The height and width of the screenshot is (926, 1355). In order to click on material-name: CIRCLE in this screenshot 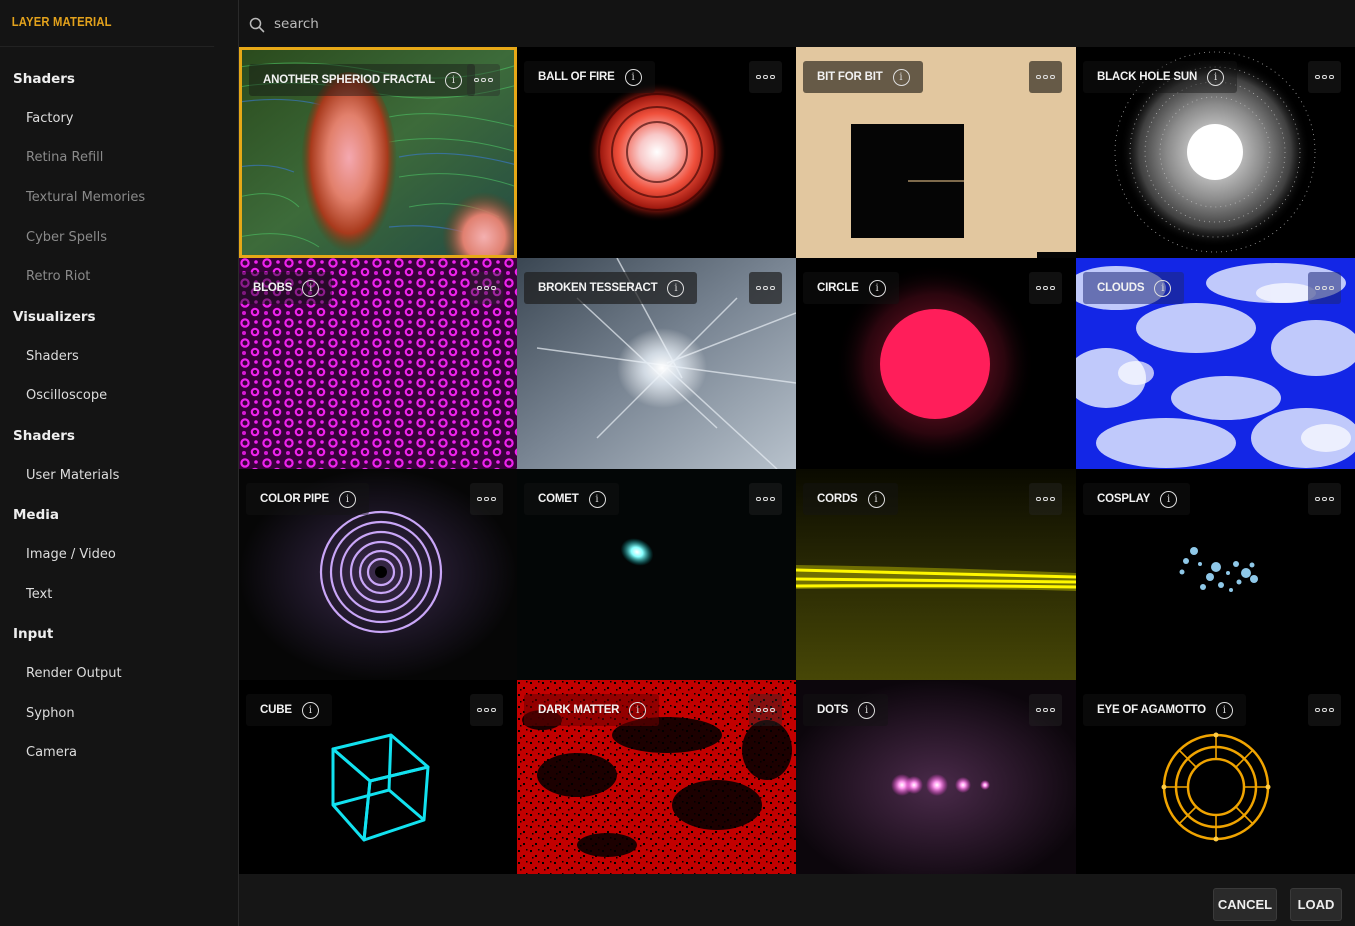, I will do `click(838, 288)`.